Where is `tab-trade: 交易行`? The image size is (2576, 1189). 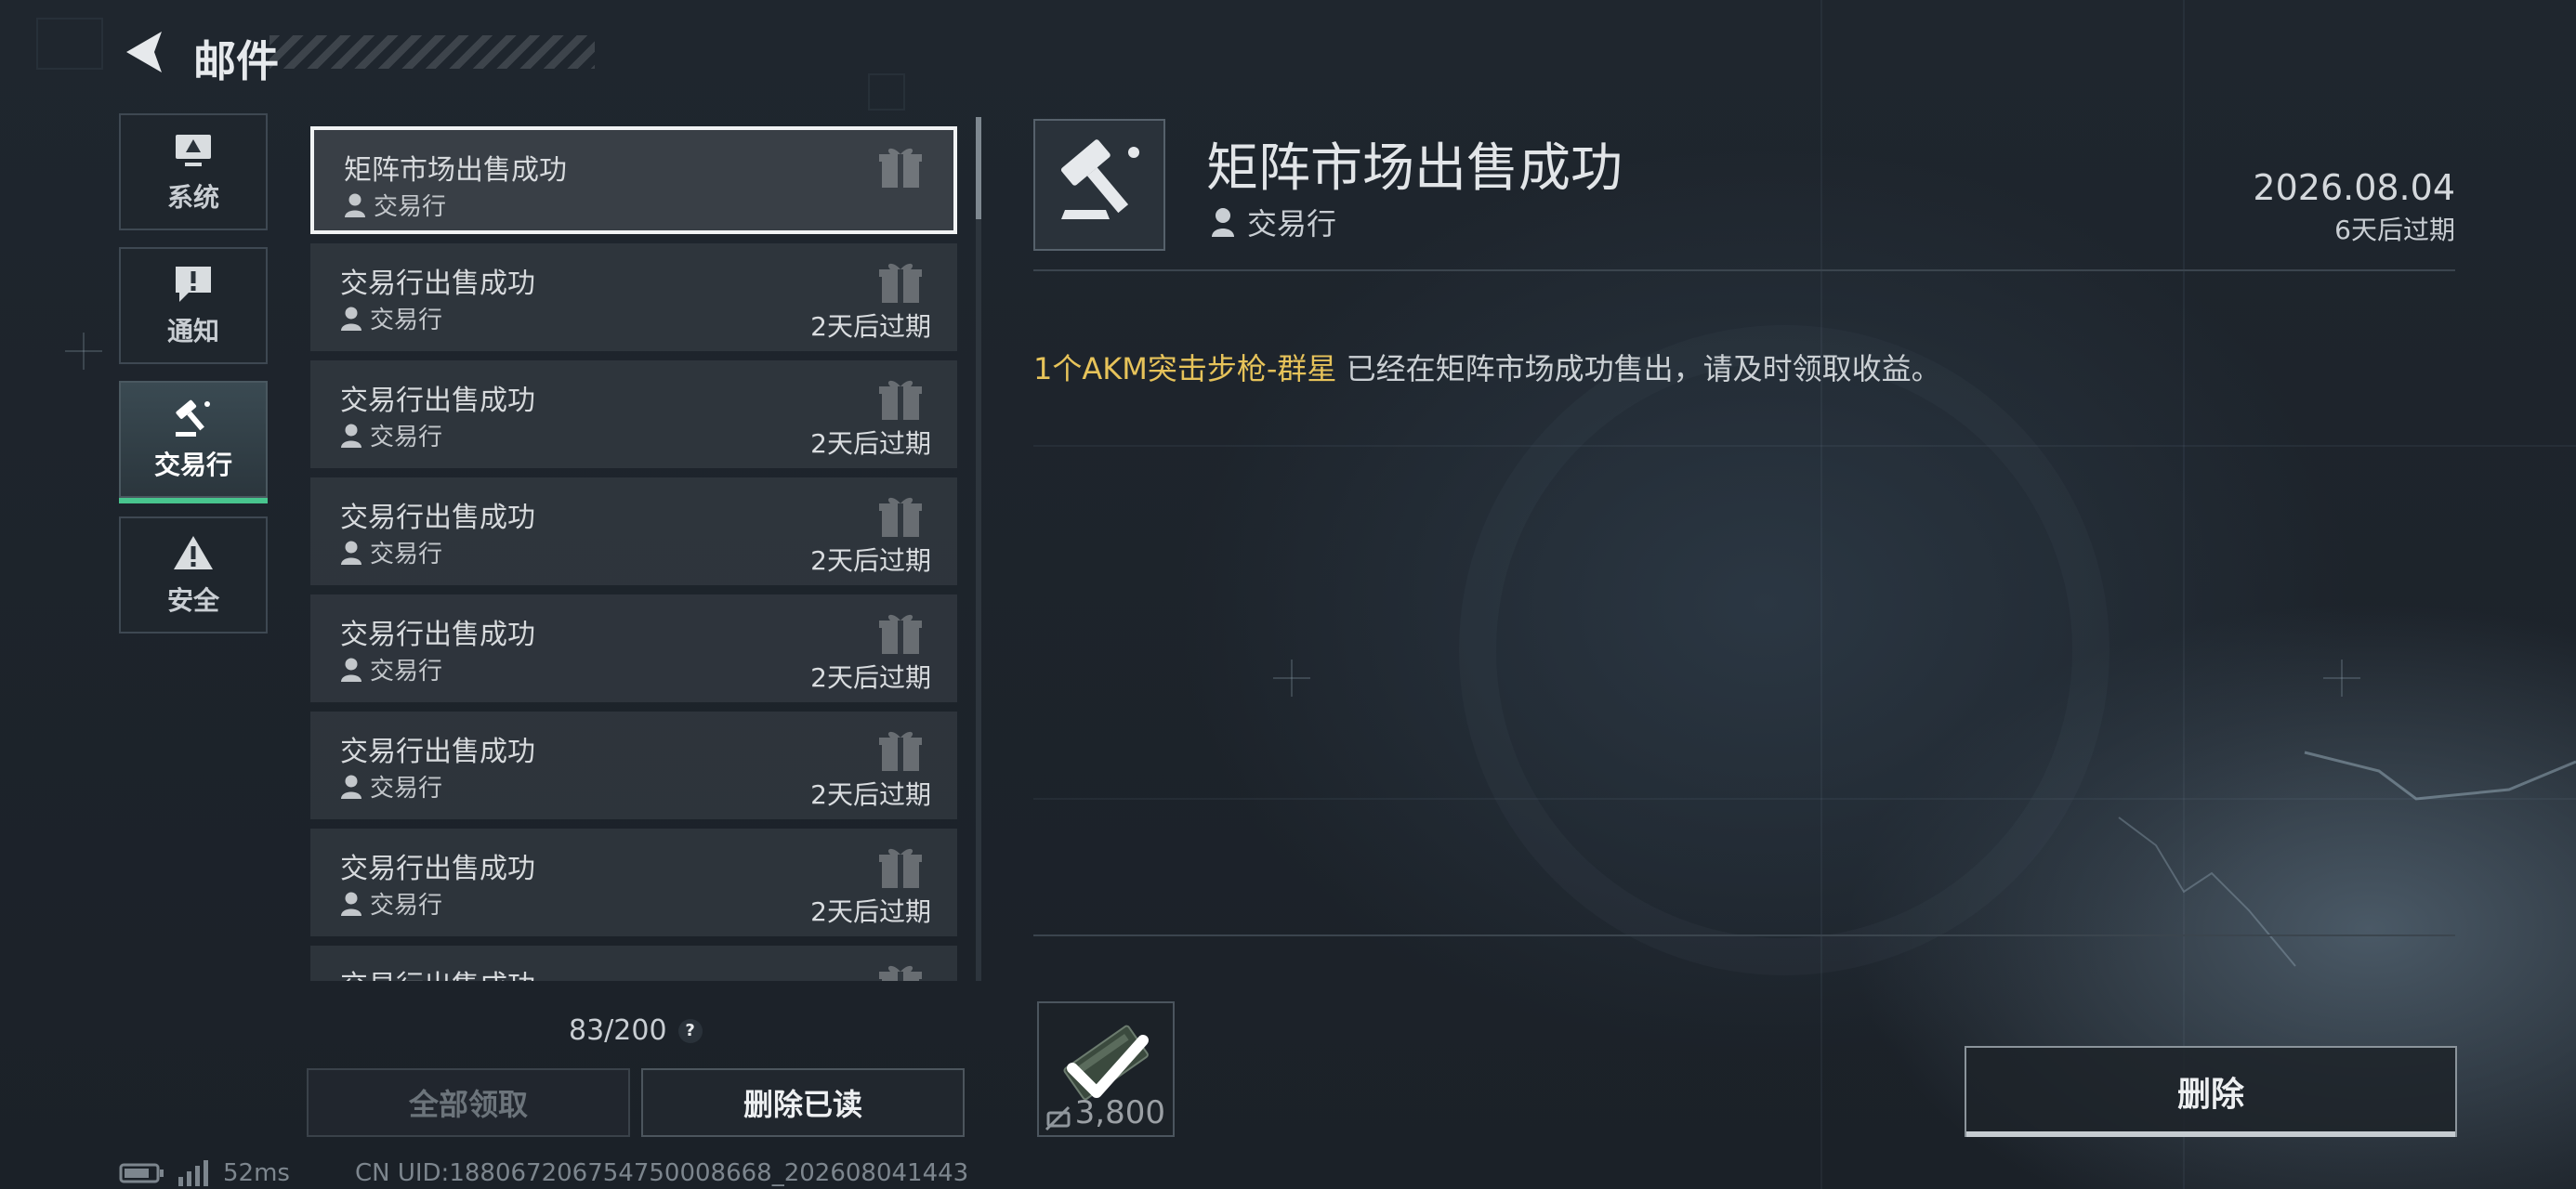 tab-trade: 交易行 is located at coordinates (193, 442).